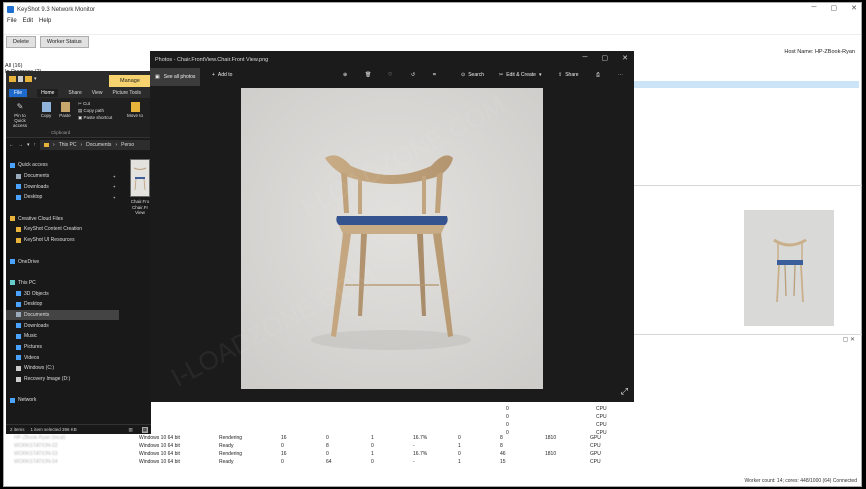 This screenshot has height=489, width=866. I want to click on sidebar-item-desktop: Desktop ✦, so click(62, 197).